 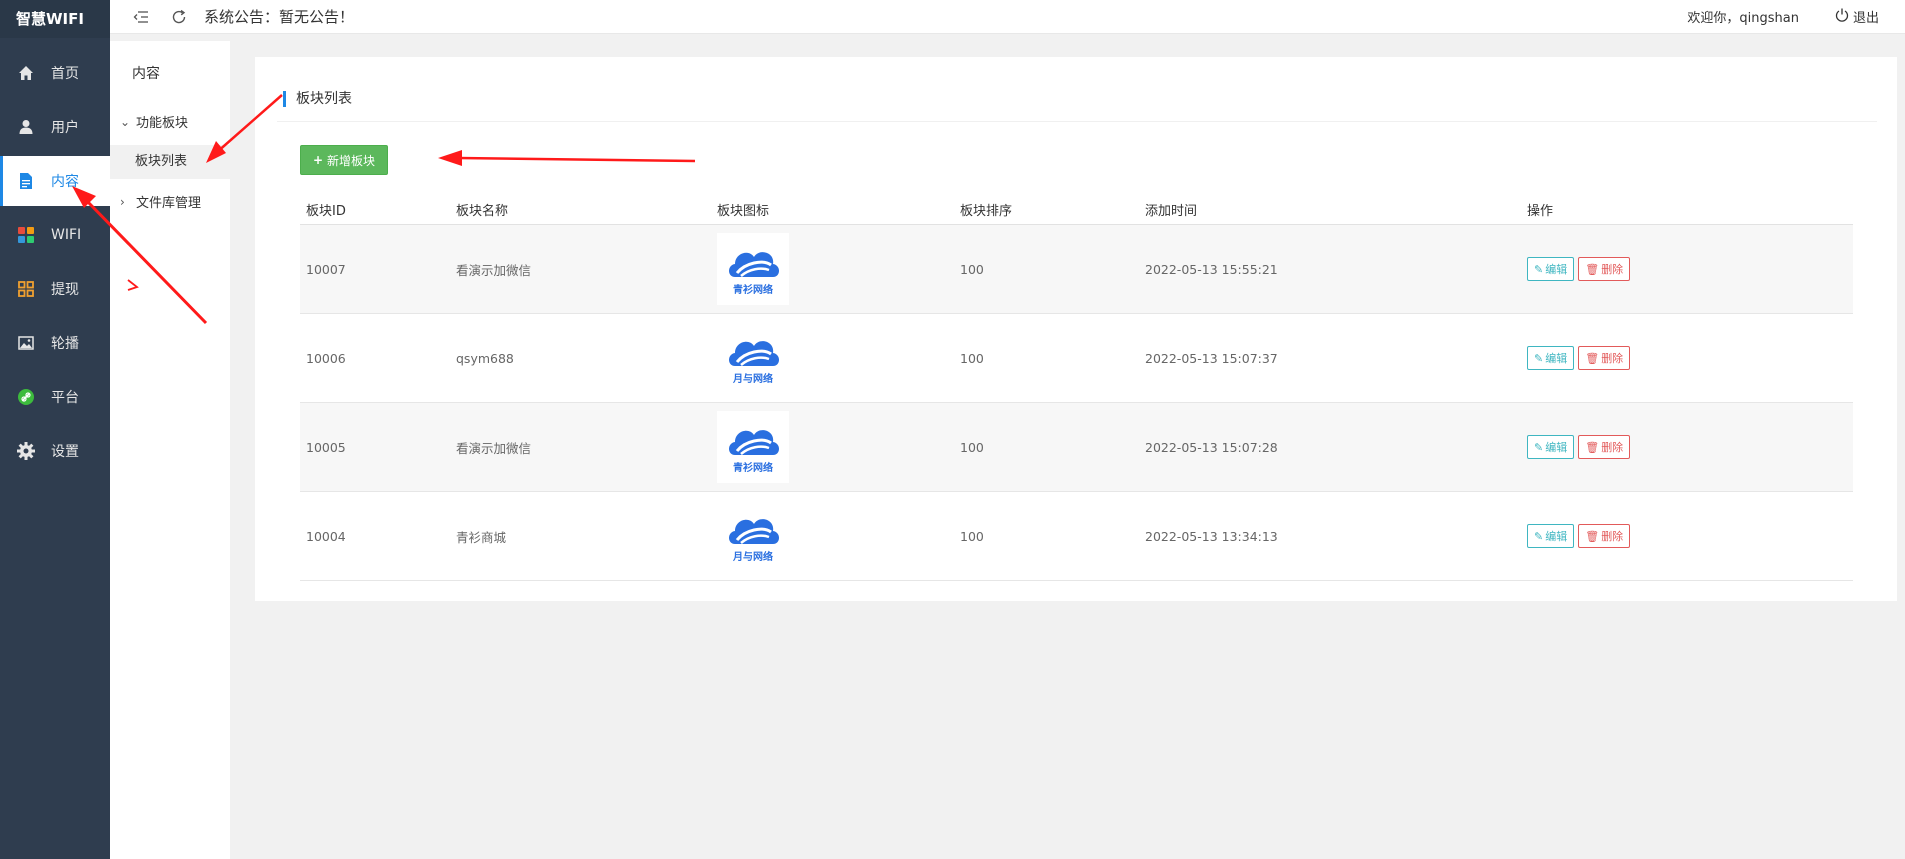 I want to click on sidebar-item-label: 设置, so click(x=65, y=452).